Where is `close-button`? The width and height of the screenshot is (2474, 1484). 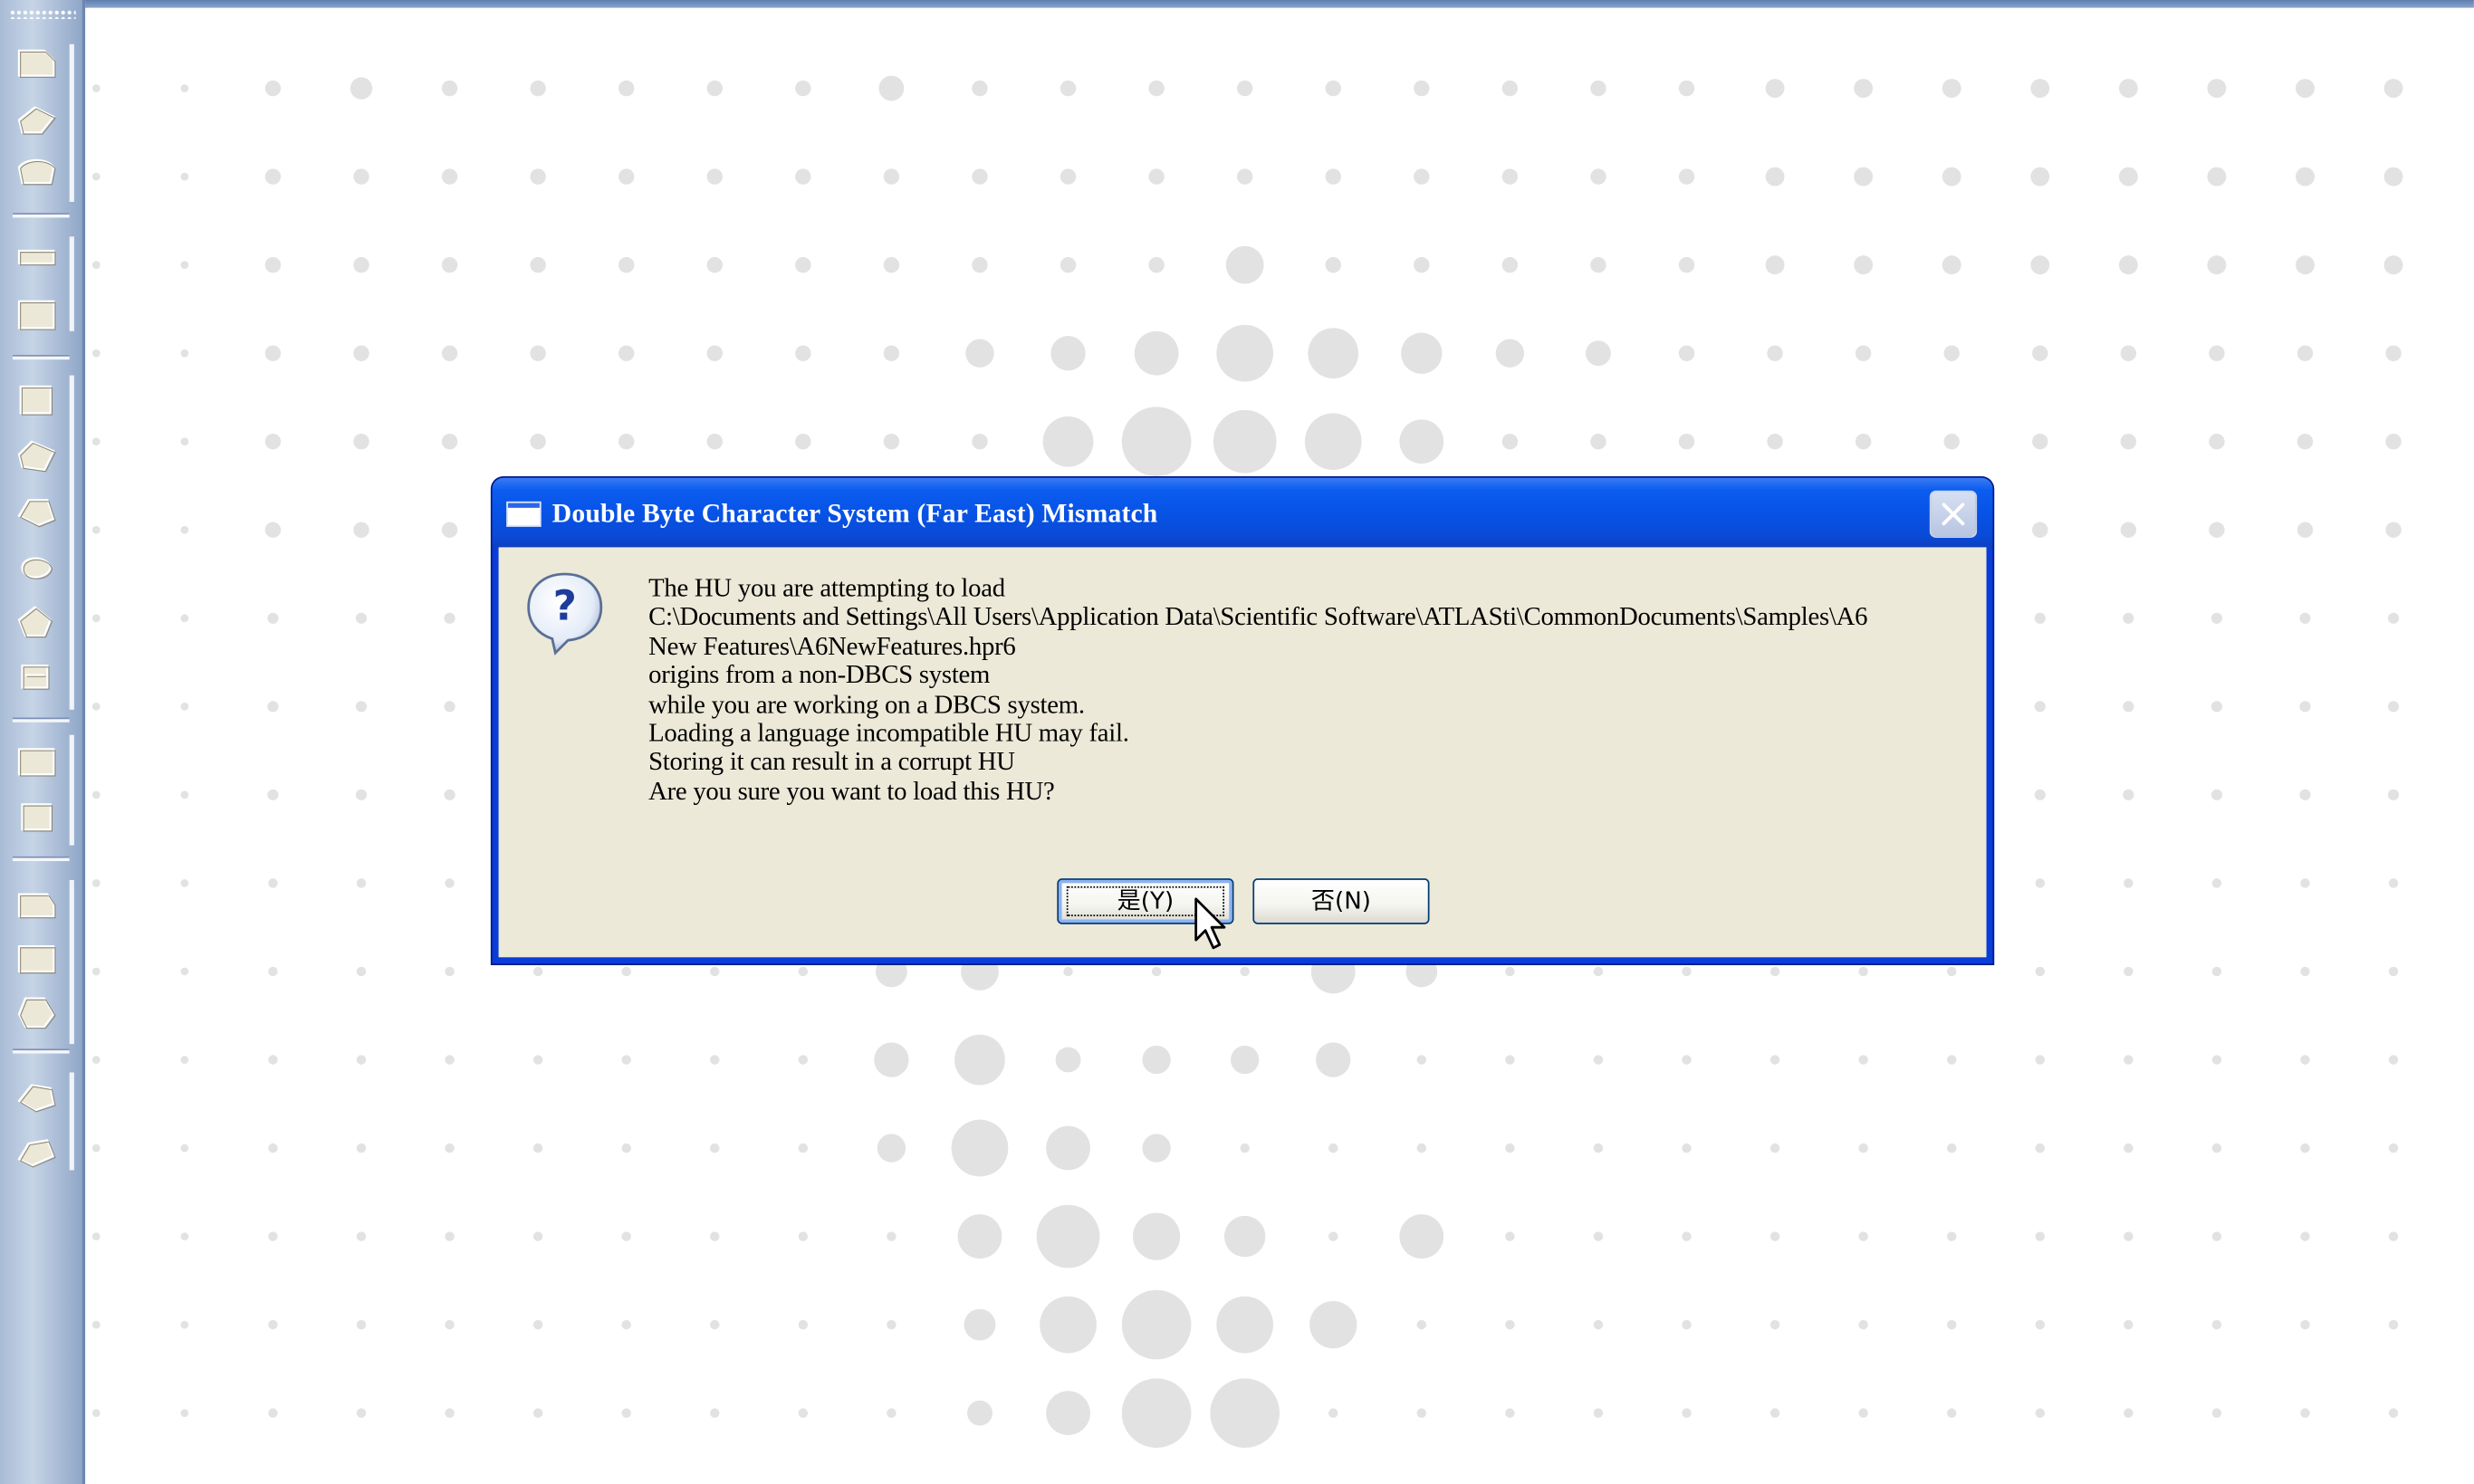
close-button is located at coordinates (1954, 514).